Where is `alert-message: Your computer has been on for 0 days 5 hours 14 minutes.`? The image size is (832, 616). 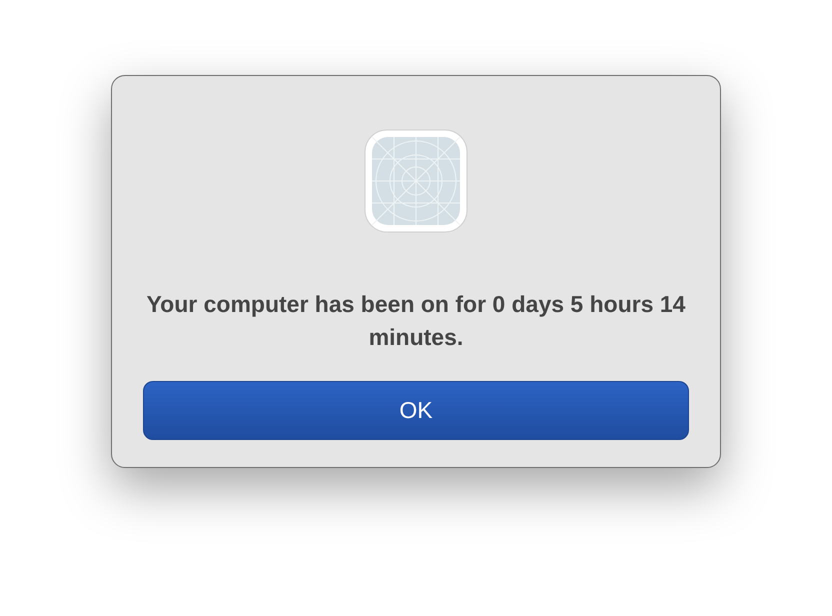 alert-message: Your computer has been on for 0 days 5 hours 14 minutes. is located at coordinates (416, 321).